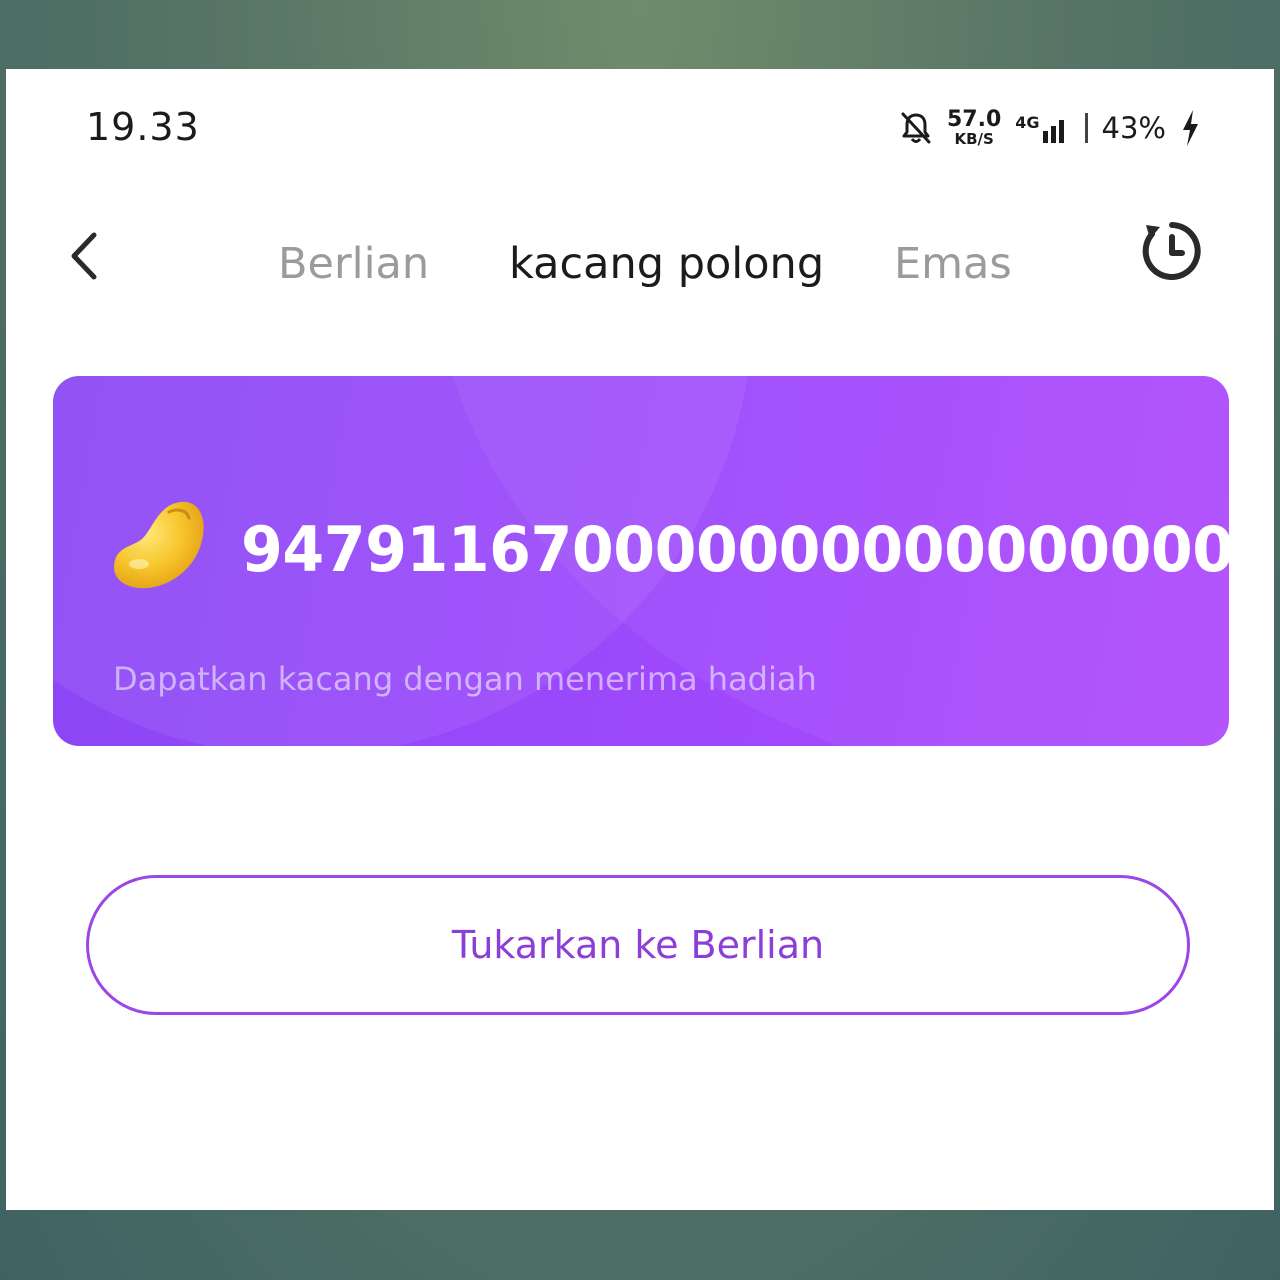 This screenshot has height=1280, width=1280. Describe the element at coordinates (916, 128) in the screenshot. I see `mute-bell-icon` at that location.